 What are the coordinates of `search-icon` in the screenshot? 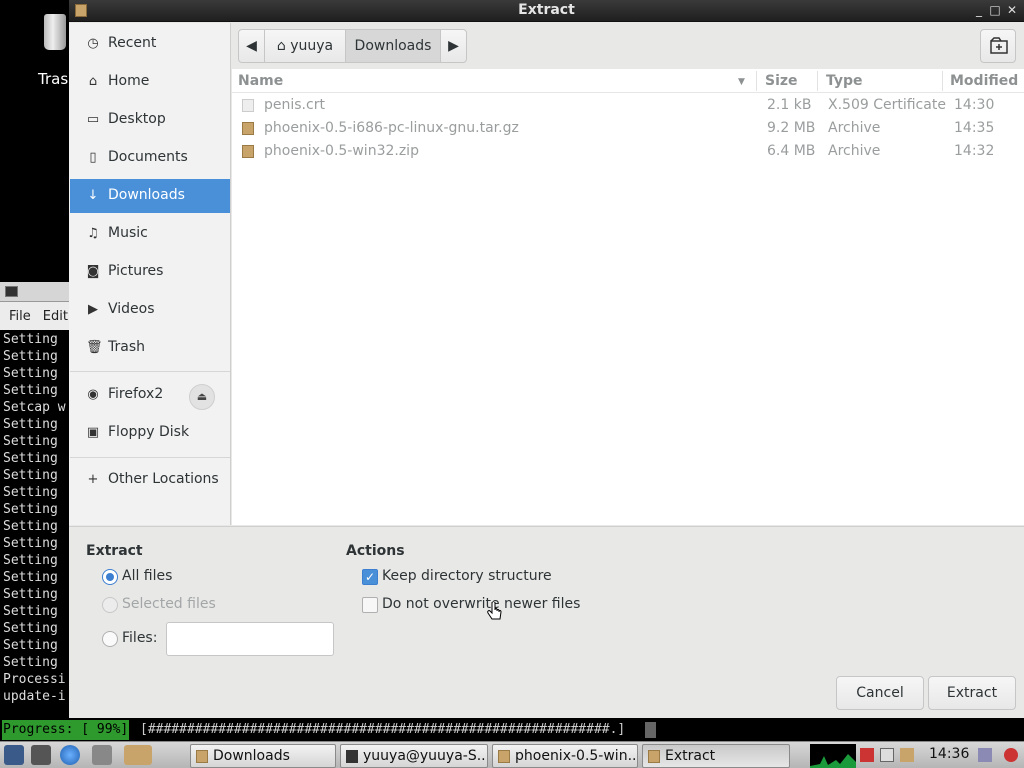 It's located at (887, 755).